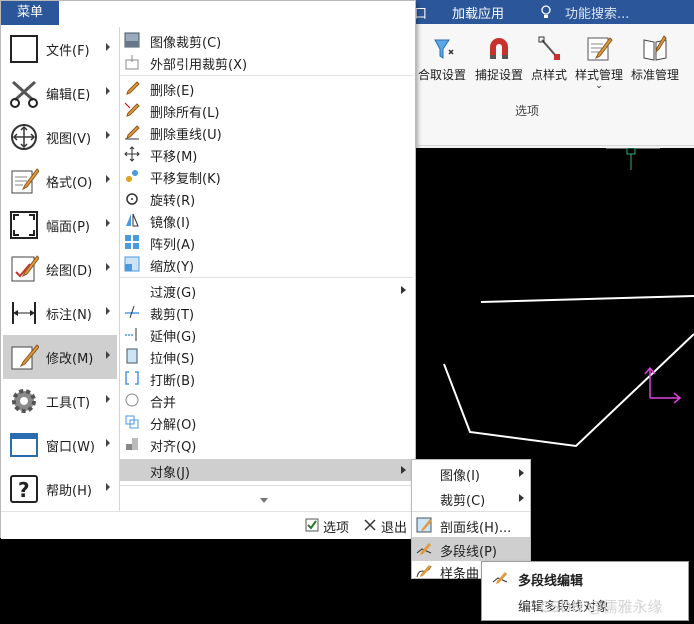  Describe the element at coordinates (546, 12) in the screenshot. I see `lightbulb-icon` at that location.